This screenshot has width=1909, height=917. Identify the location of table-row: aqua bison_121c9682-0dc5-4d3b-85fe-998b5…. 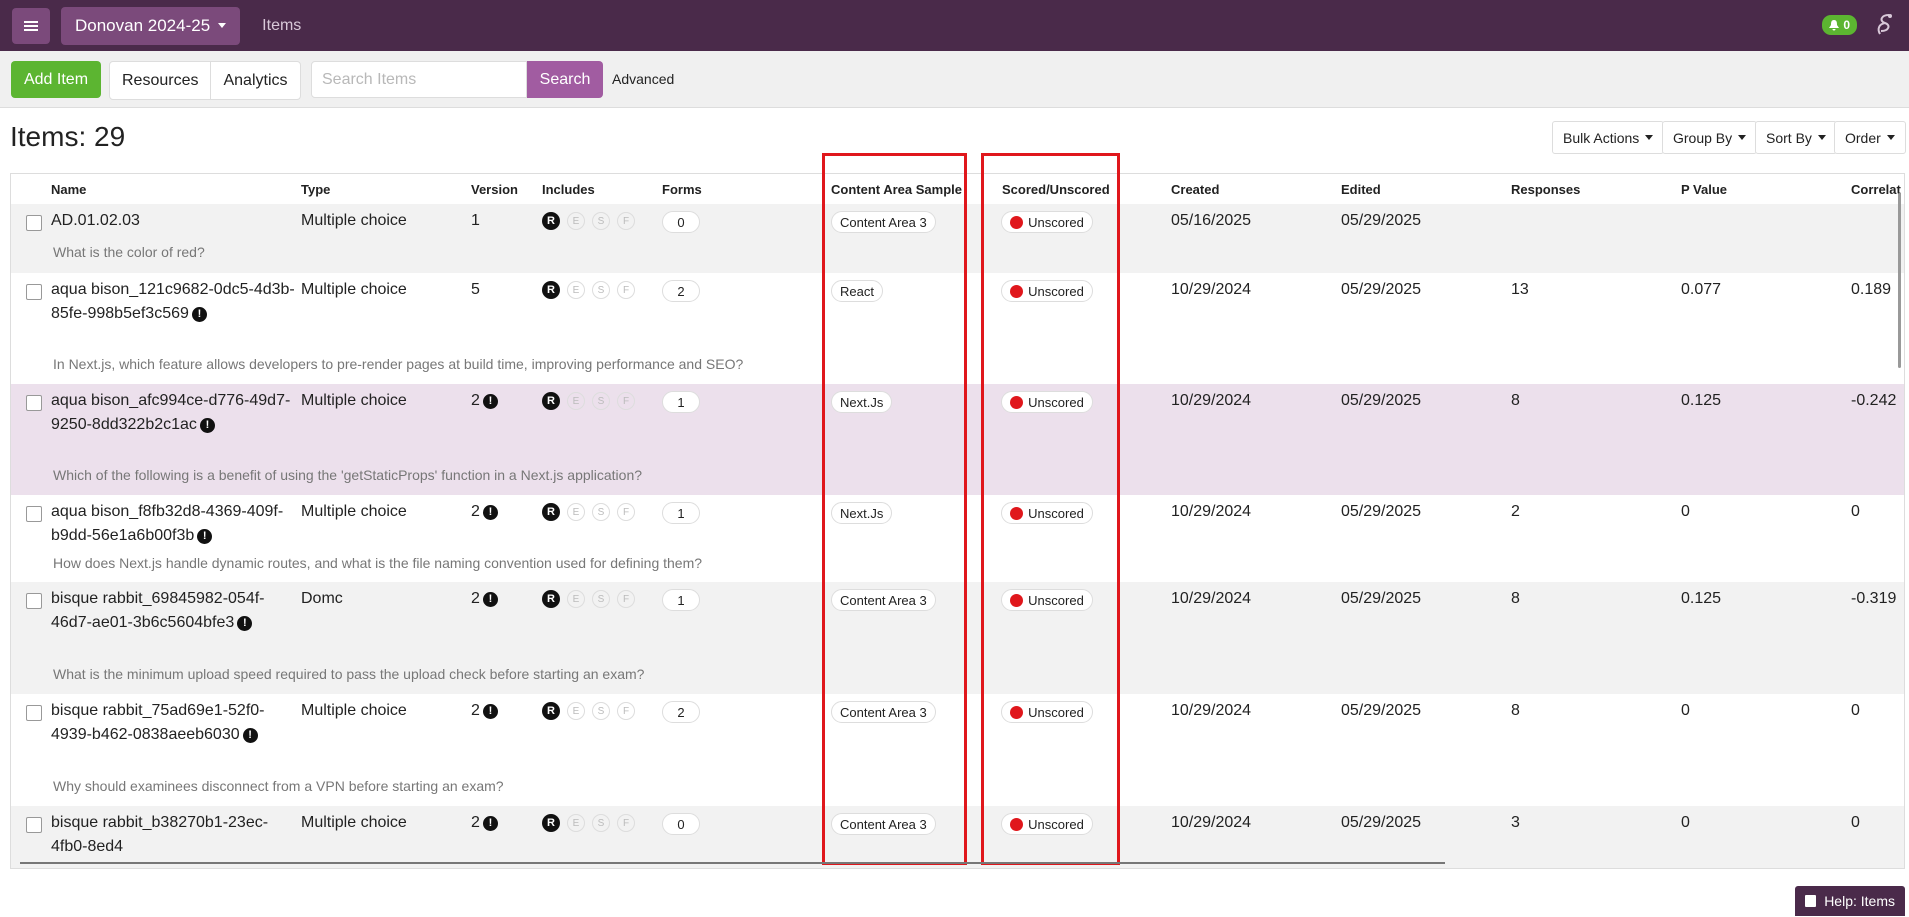
(957, 328).